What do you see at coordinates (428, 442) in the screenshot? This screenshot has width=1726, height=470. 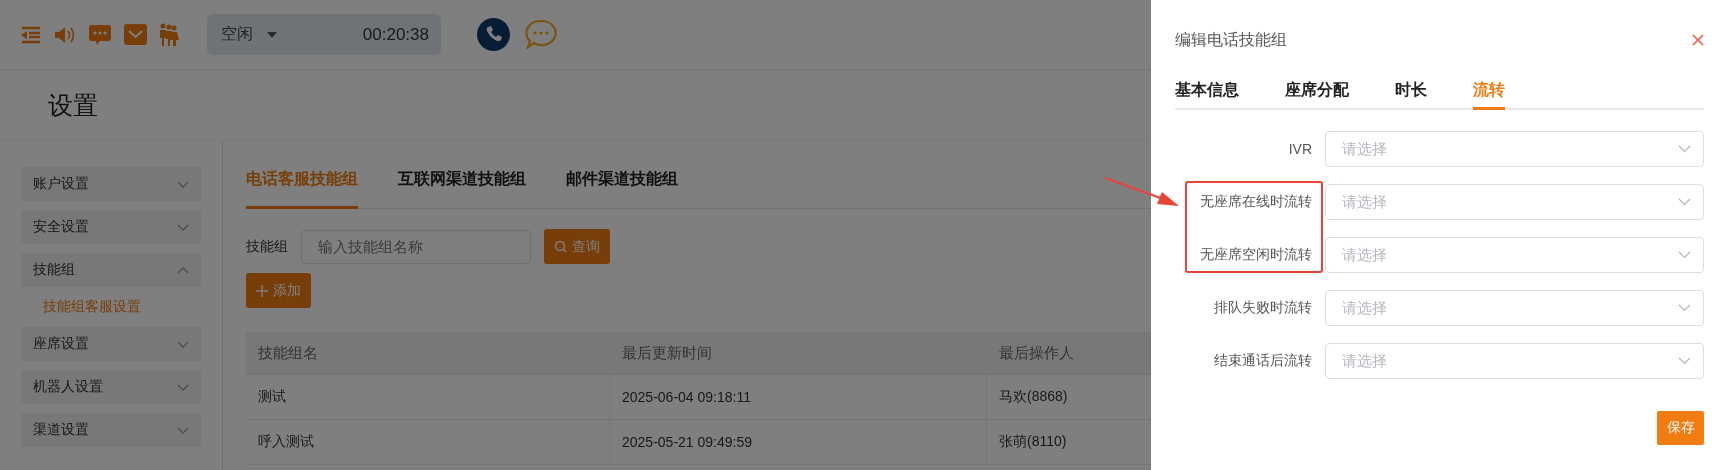 I see `table-cell: 呼入测试` at bounding box center [428, 442].